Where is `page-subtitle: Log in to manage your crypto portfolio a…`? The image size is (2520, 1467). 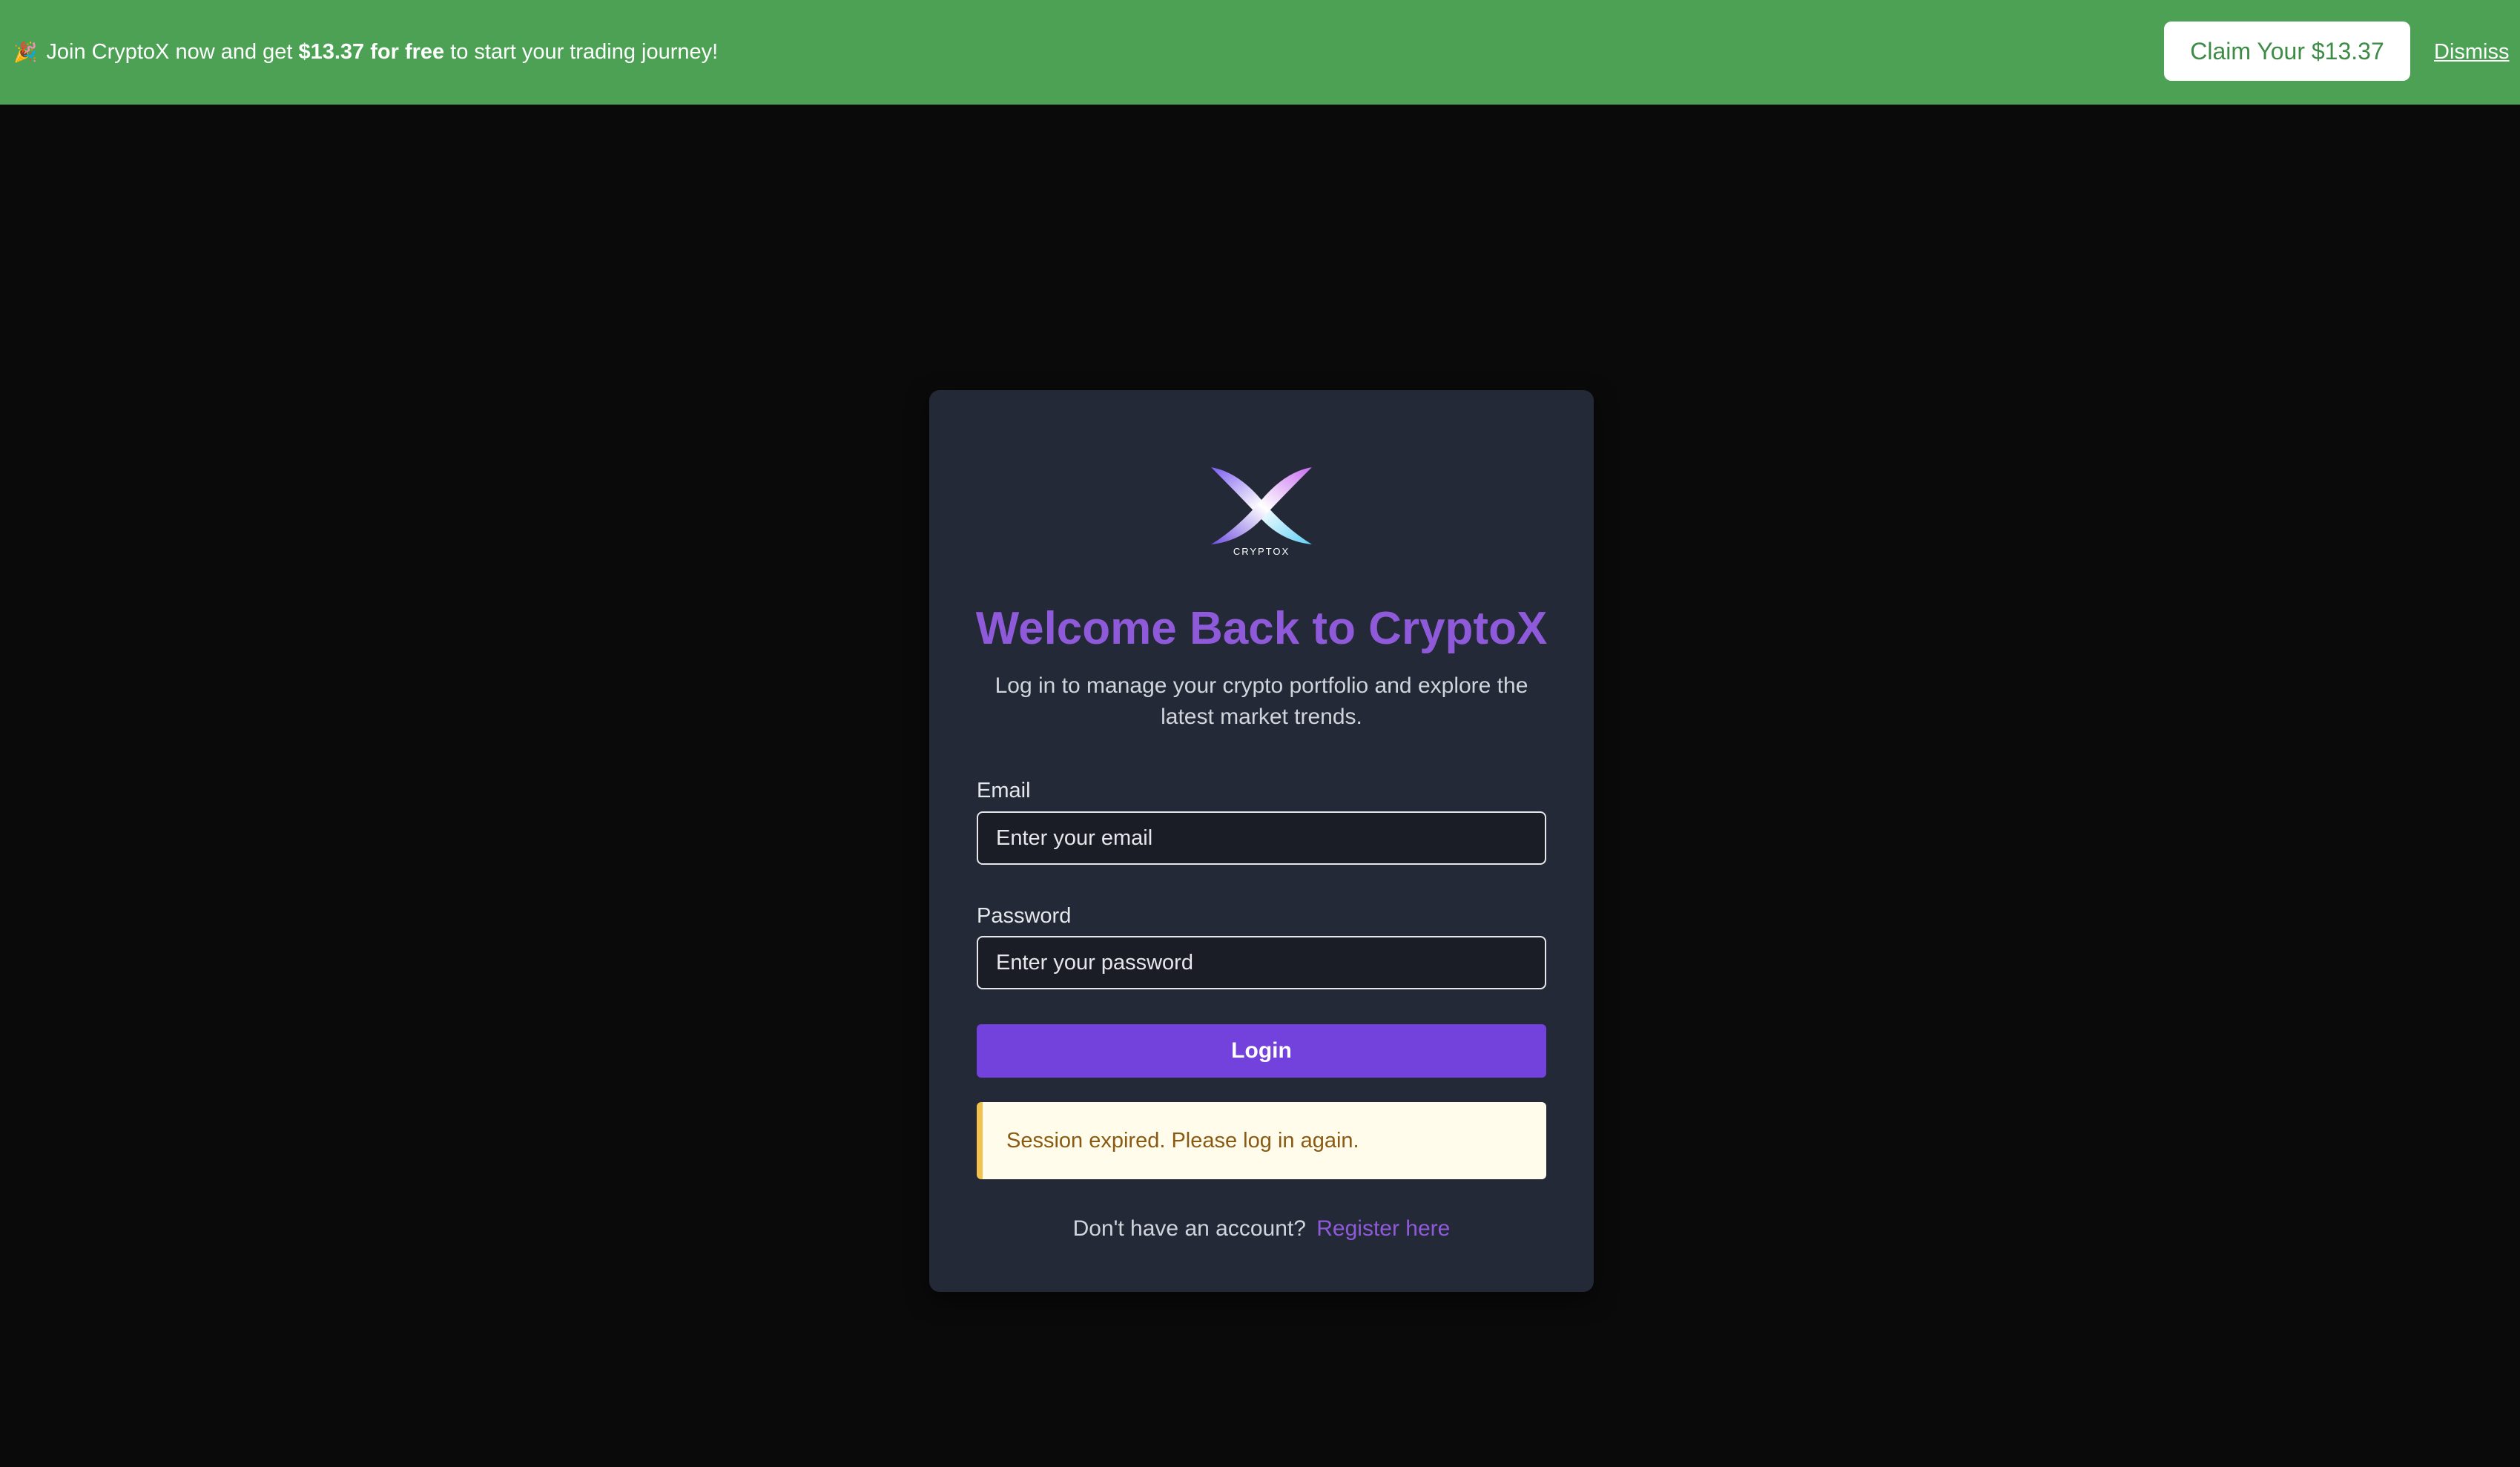 page-subtitle: Log in to manage your crypto portfolio a… is located at coordinates (1261, 701).